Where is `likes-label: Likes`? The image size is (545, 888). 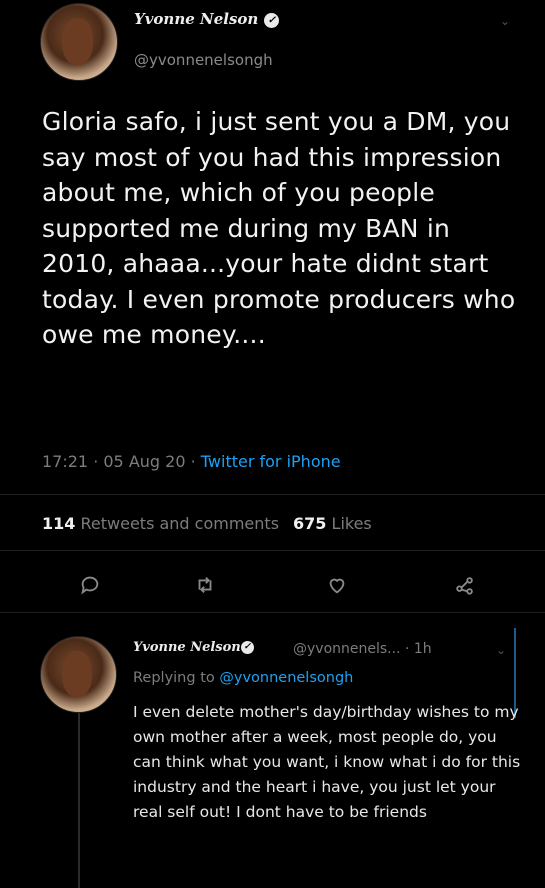
likes-label: Likes is located at coordinates (351, 523).